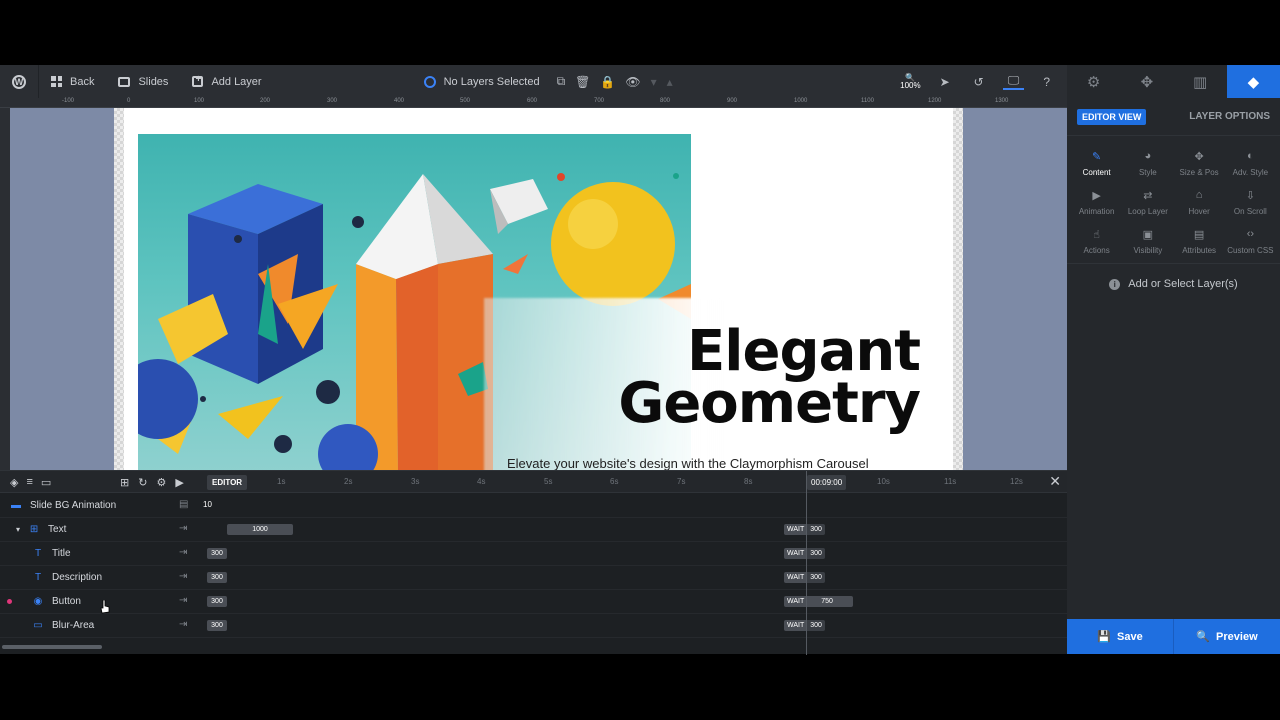  What do you see at coordinates (1147, 202) in the screenshot?
I see `option-loop-layer: ⇄ Loop Layer` at bounding box center [1147, 202].